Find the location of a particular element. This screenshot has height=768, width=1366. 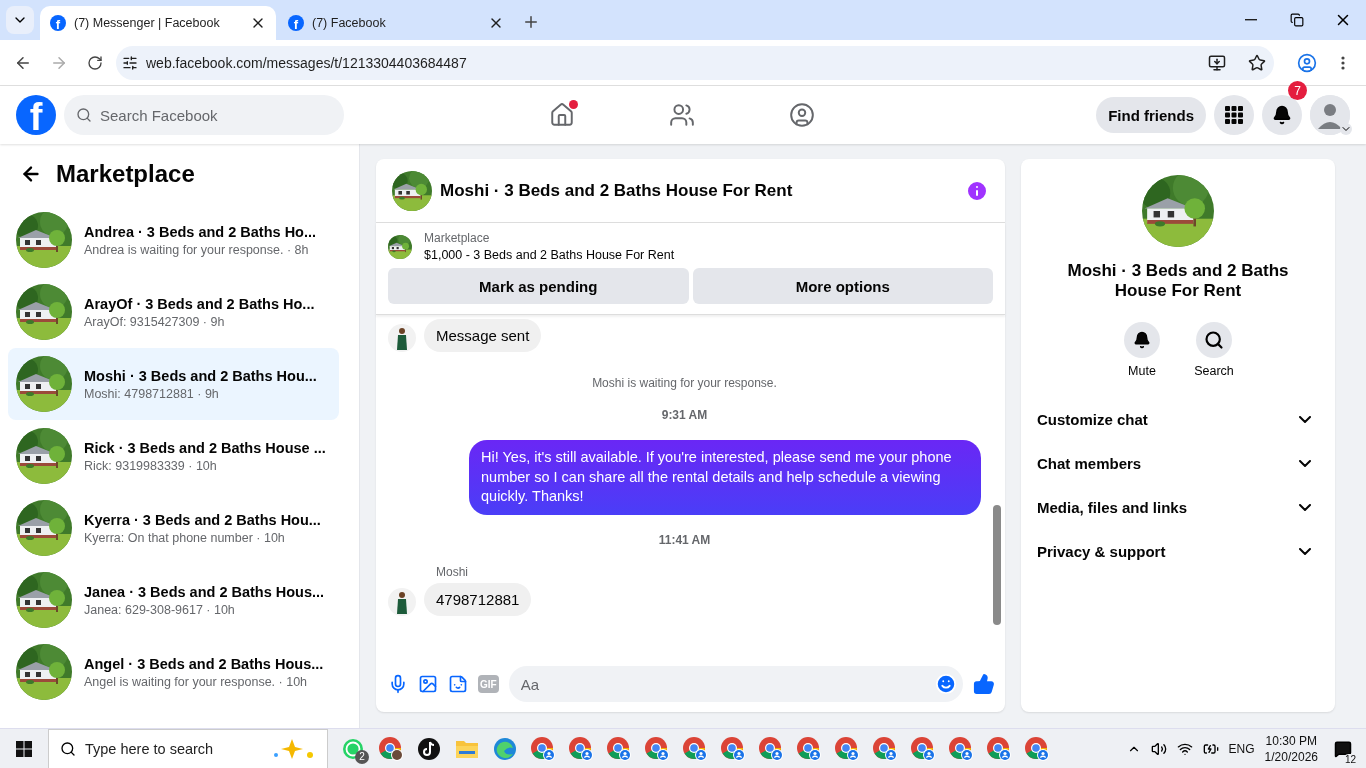

listing-action-button: Mark as pending is located at coordinates (538, 286).